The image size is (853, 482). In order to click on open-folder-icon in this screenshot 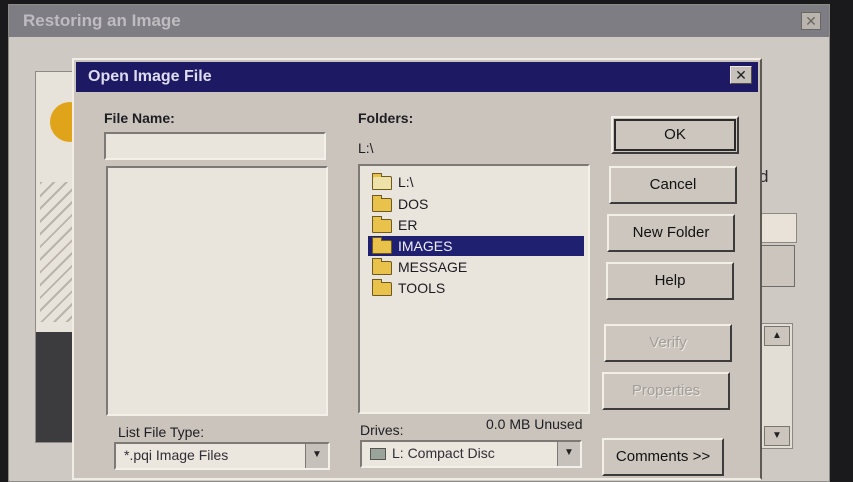, I will do `click(382, 181)`.